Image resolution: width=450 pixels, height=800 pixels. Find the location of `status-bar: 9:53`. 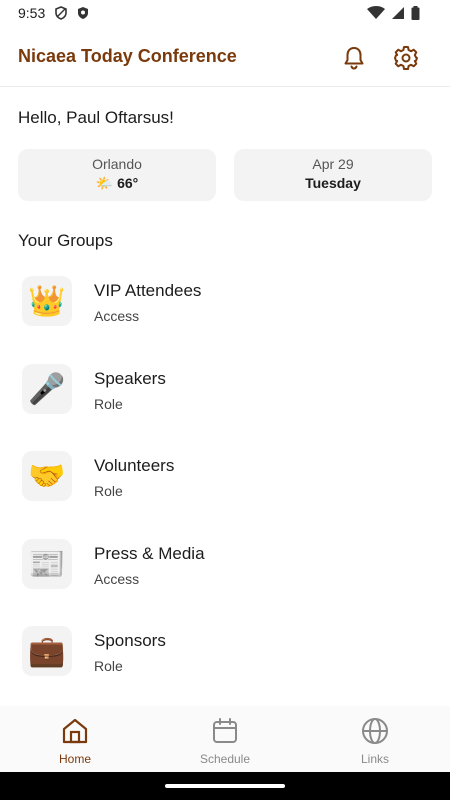

status-bar: 9:53 is located at coordinates (225, 14).